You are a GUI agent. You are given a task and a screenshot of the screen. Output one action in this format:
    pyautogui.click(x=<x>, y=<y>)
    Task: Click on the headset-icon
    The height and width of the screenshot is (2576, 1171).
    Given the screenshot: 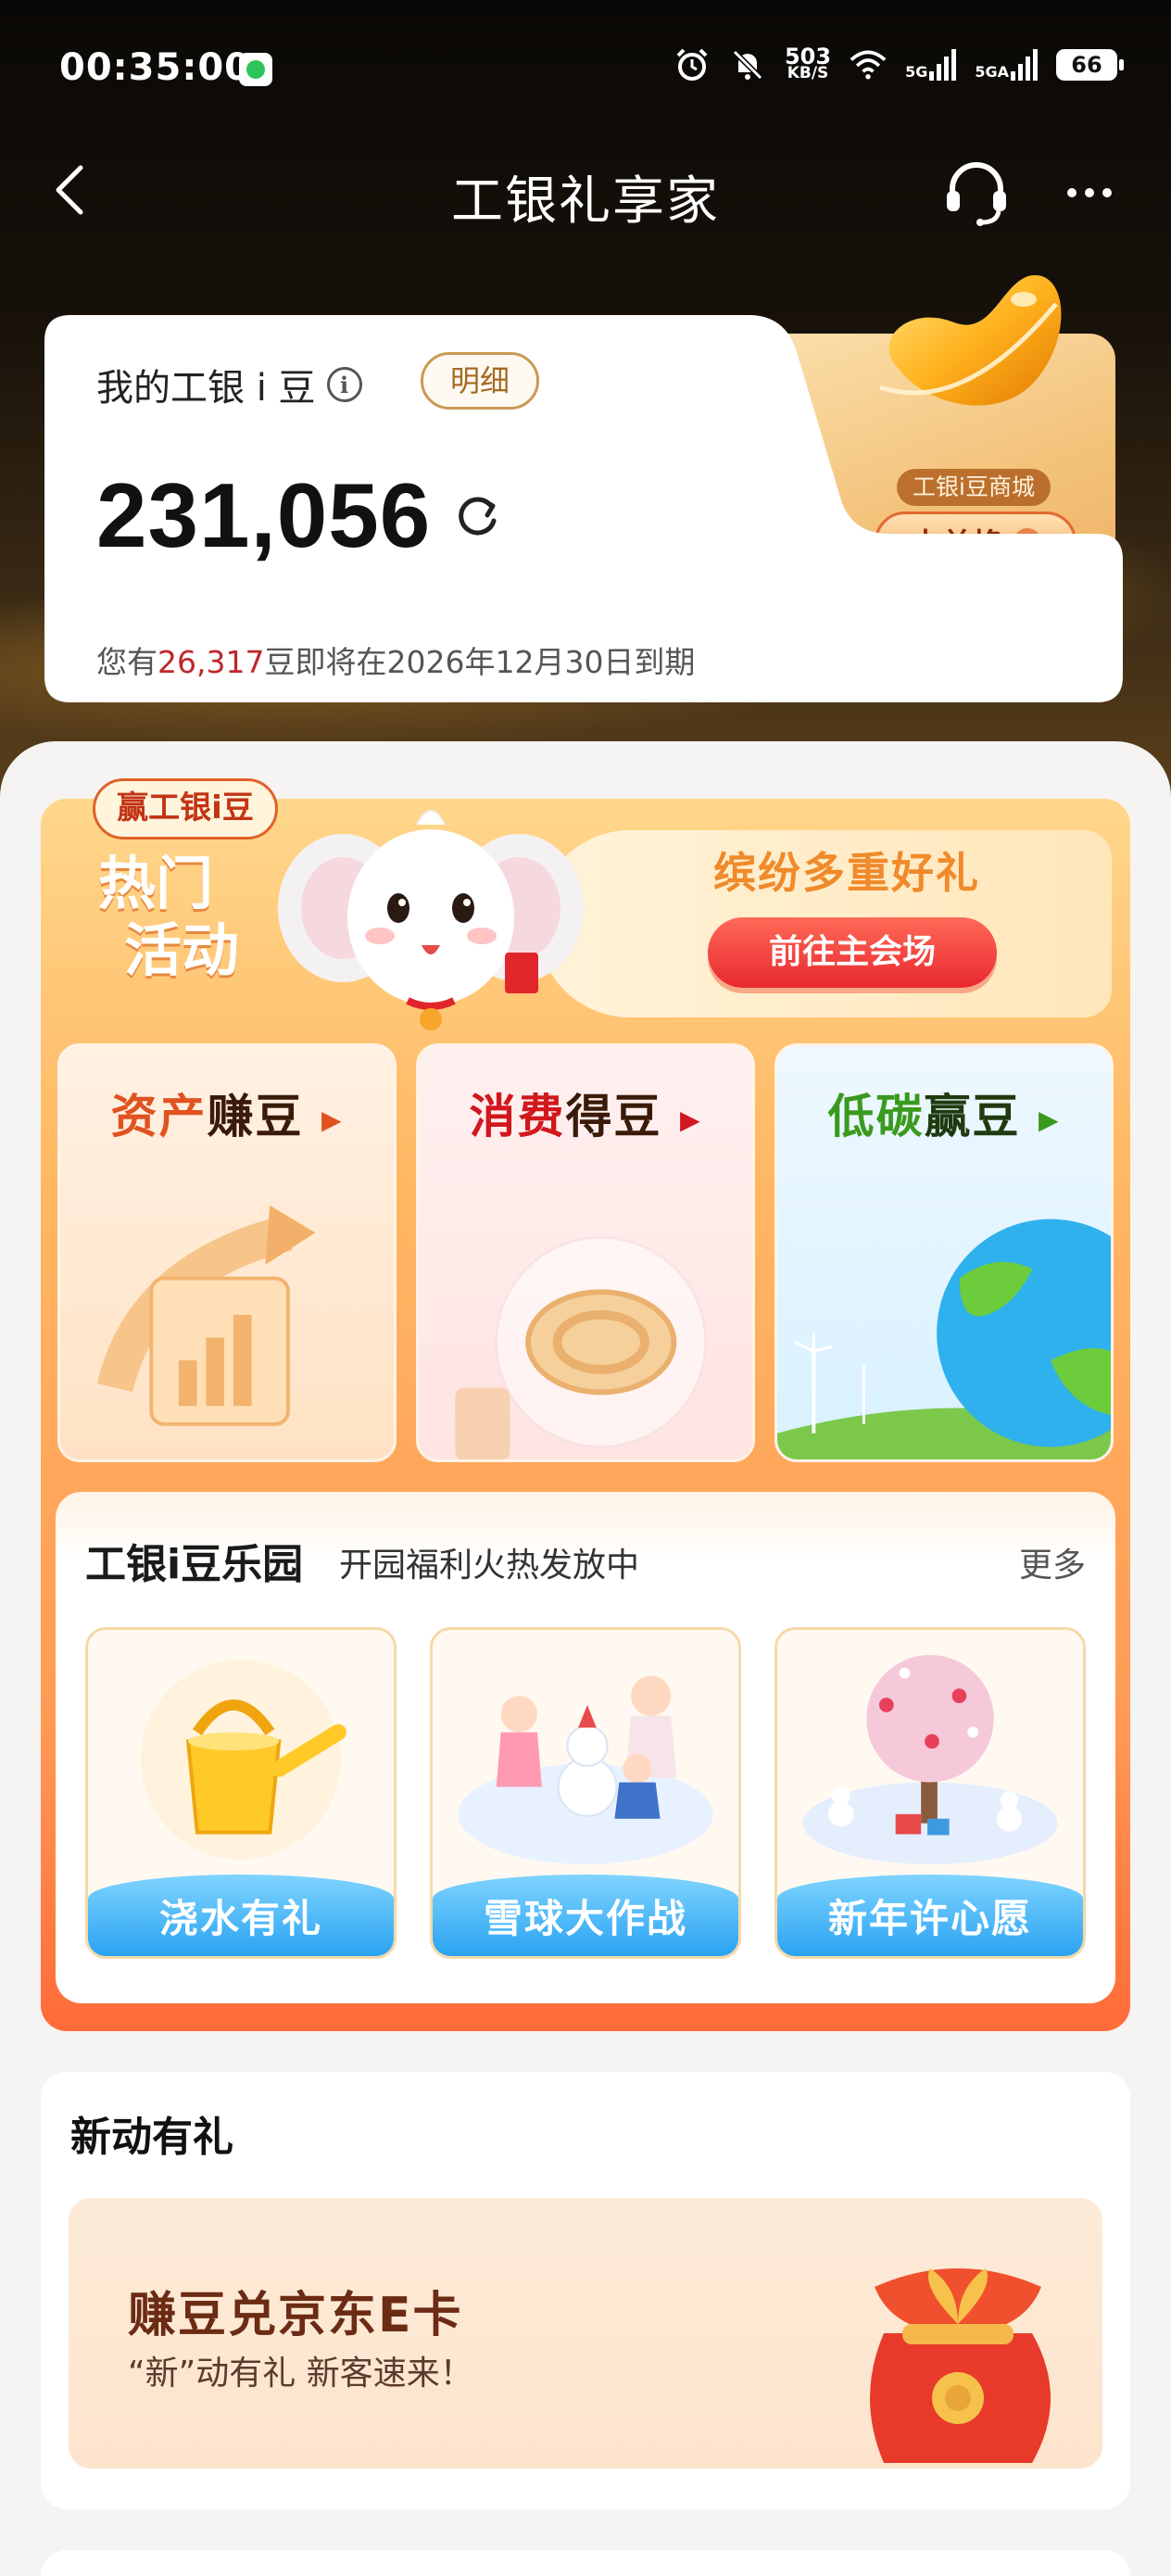 What is the action you would take?
    pyautogui.click(x=976, y=194)
    